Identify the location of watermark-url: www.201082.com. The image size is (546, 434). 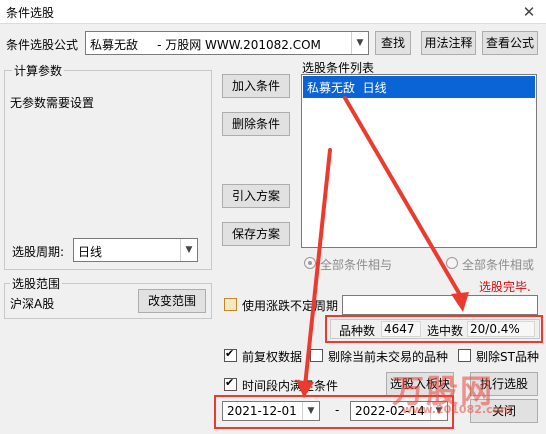
(457, 409).